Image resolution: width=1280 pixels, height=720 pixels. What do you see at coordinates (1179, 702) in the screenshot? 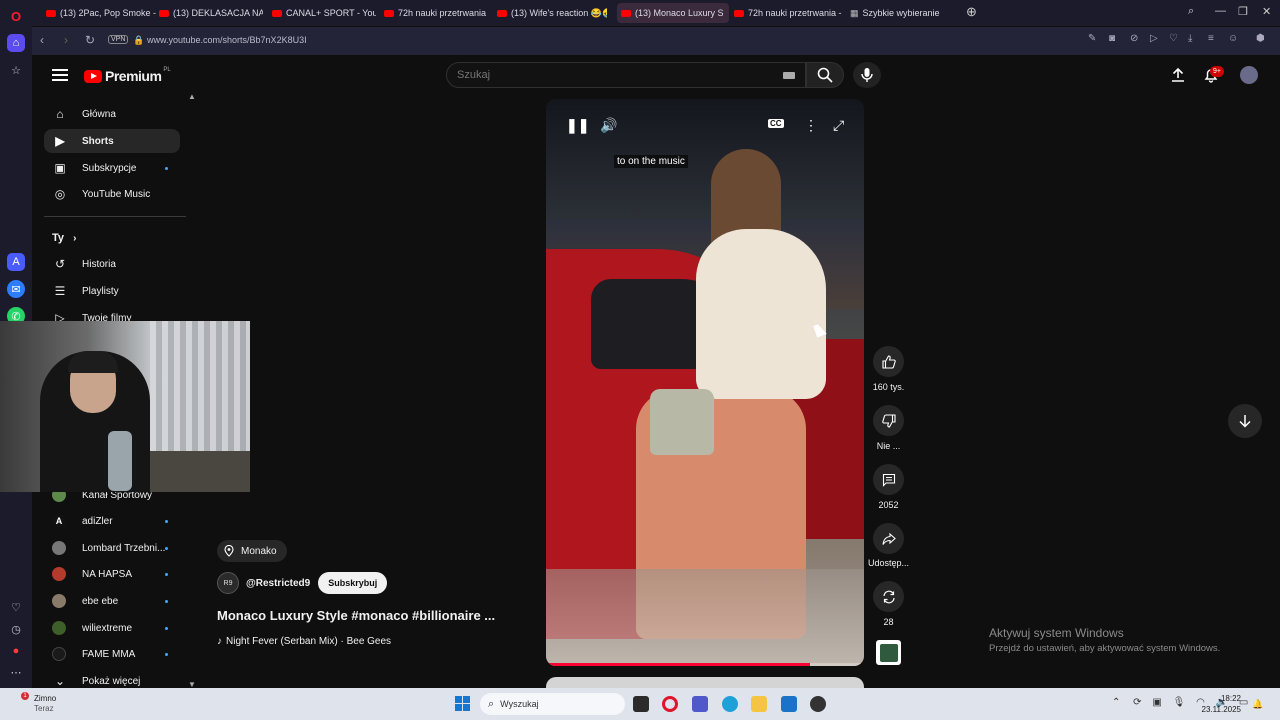
I see `microphone-icon: 🎙` at bounding box center [1179, 702].